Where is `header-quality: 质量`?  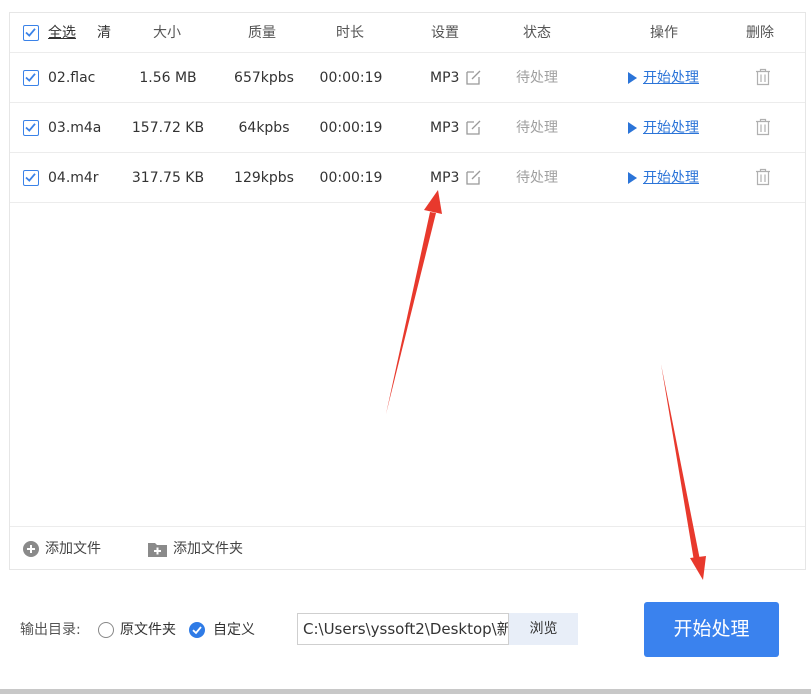 header-quality: 质量 is located at coordinates (262, 33).